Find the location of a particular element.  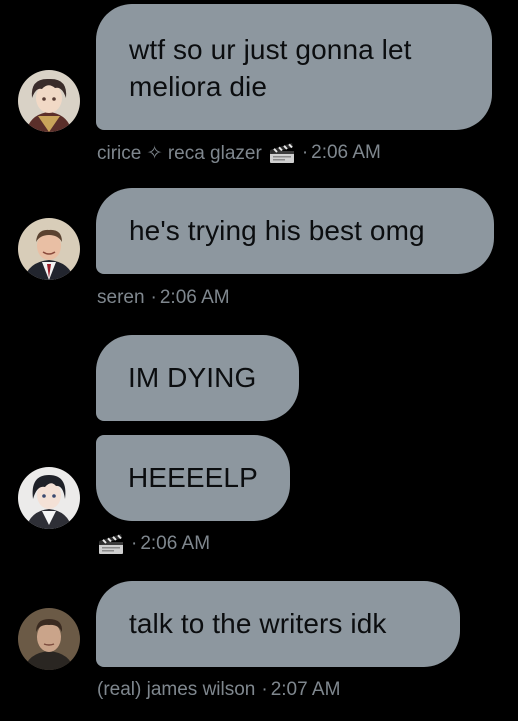

message-bubble: wtf so ur just gonna let meliora die is located at coordinates (294, 67).